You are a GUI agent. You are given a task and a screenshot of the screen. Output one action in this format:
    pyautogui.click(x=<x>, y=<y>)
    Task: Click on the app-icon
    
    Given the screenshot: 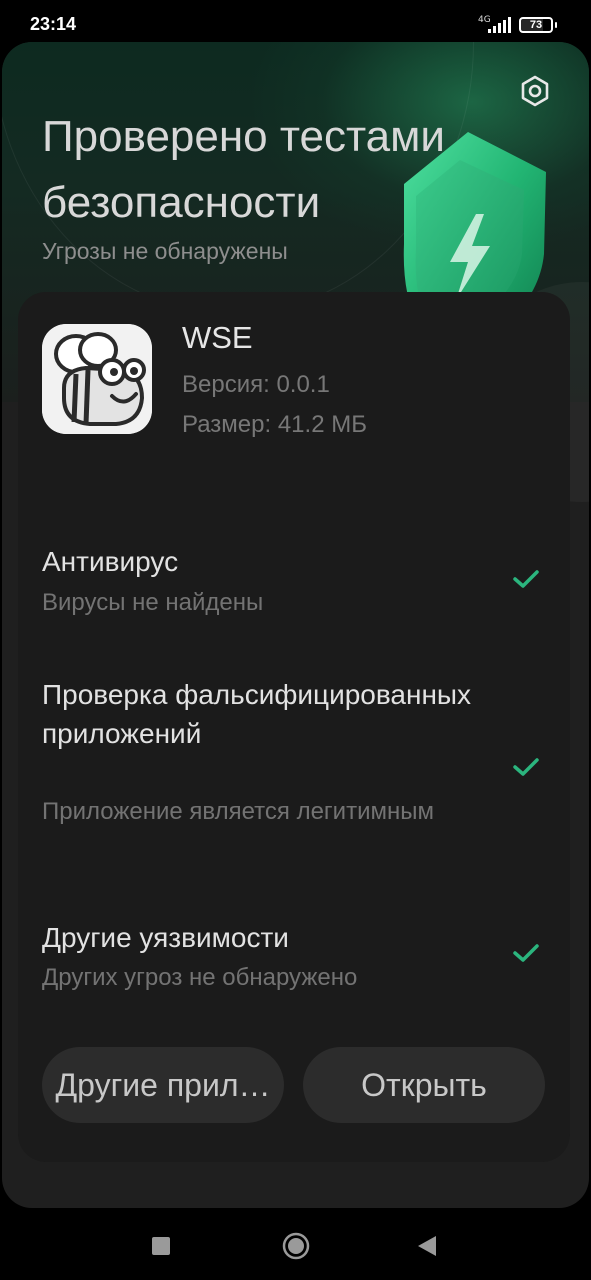 What is the action you would take?
    pyautogui.click(x=97, y=379)
    